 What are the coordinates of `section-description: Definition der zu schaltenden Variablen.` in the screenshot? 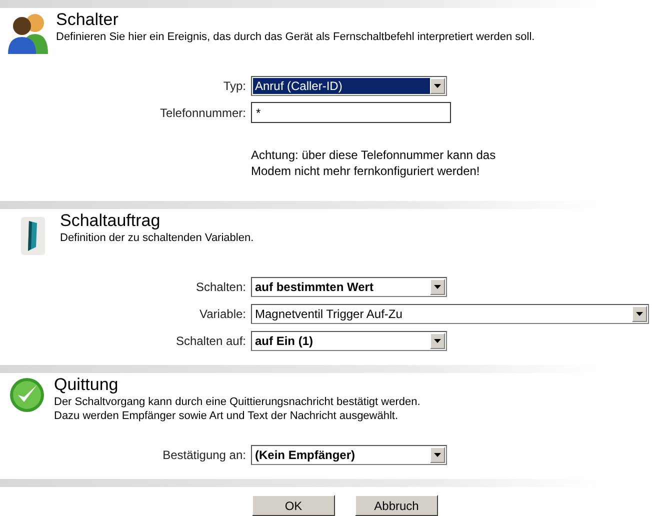 It's located at (157, 238).